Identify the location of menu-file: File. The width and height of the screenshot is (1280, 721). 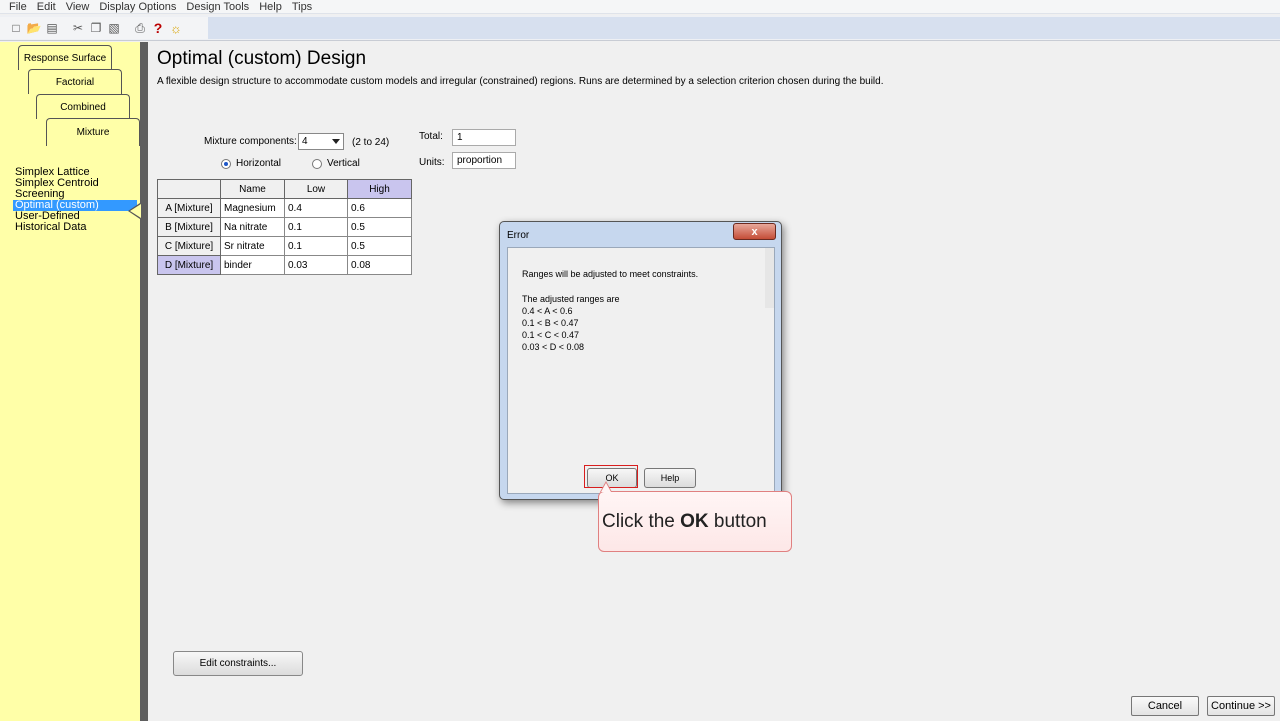
(18, 6).